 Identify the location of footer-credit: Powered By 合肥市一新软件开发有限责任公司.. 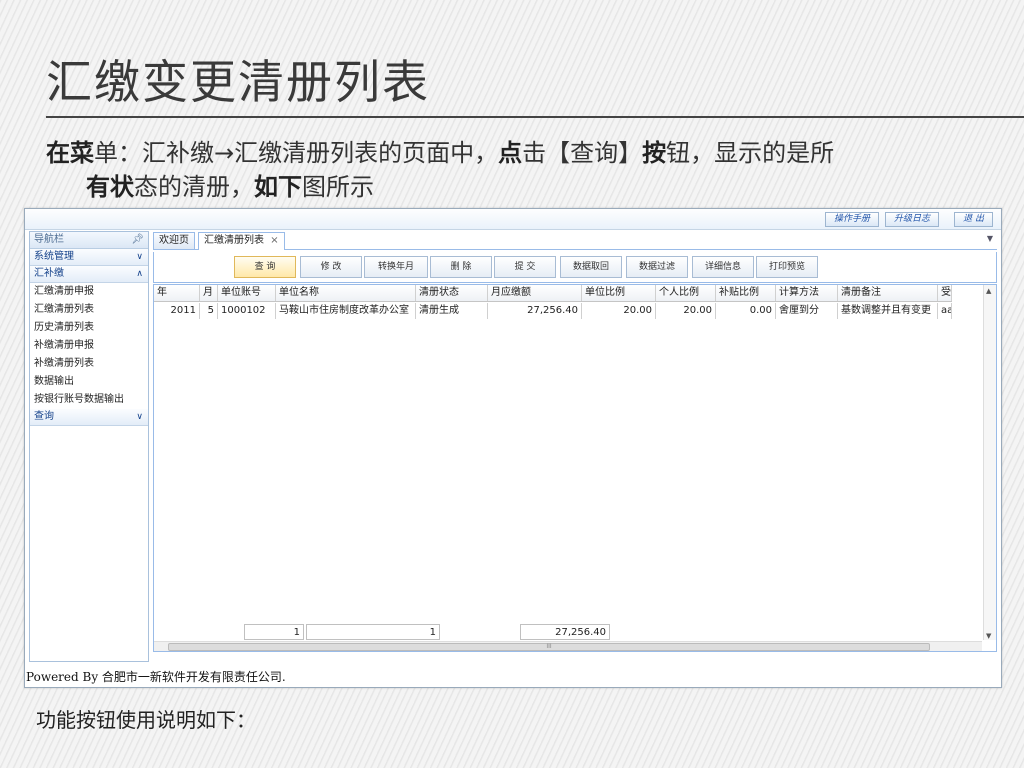
(156, 677).